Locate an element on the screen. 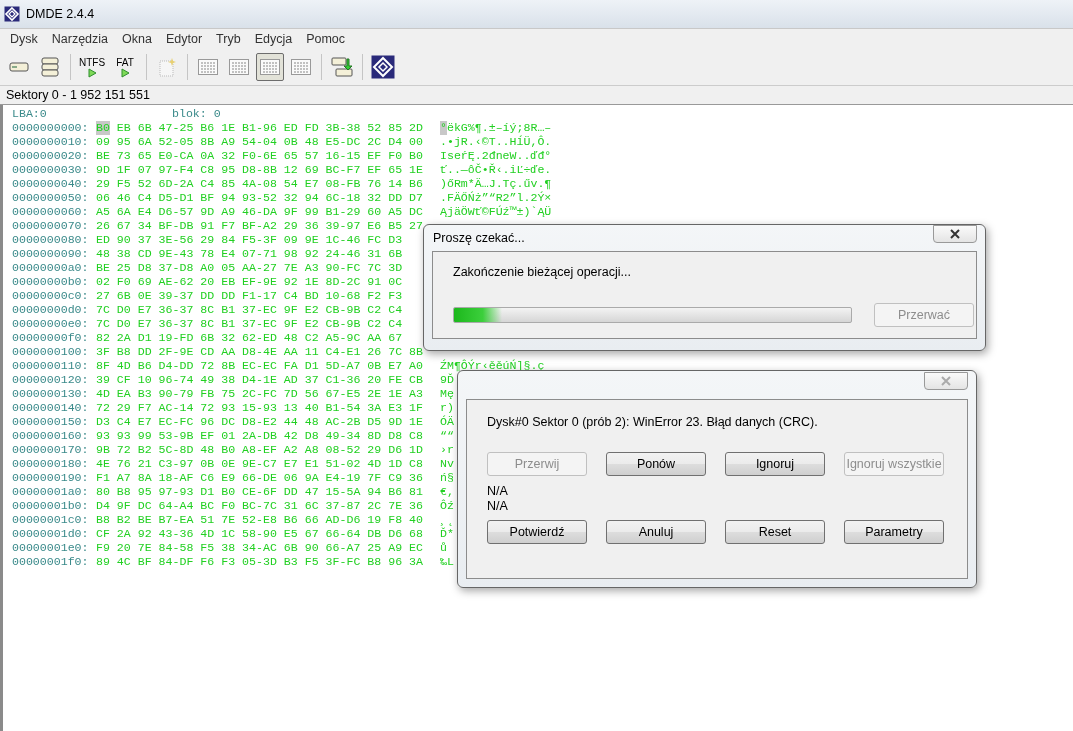 Image resolution: width=1073 pixels, height=731 pixels. hex-bytes: A5 6A E4 D6-57 9D A9 46-DA 9F 99 B1-29 60 A5 DC is located at coordinates (259, 211).